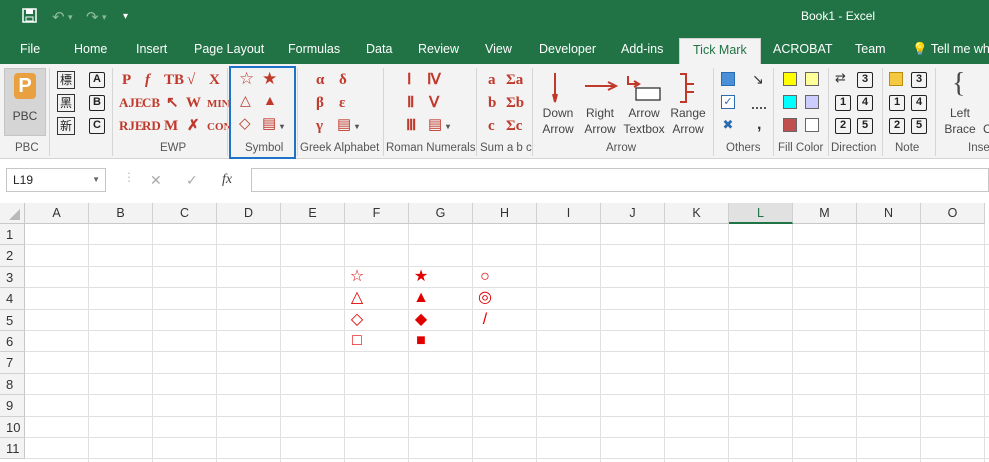 This screenshot has height=462, width=989. Describe the element at coordinates (357, 320) in the screenshot. I see `cell-f5-tick-mark: ◇` at that location.